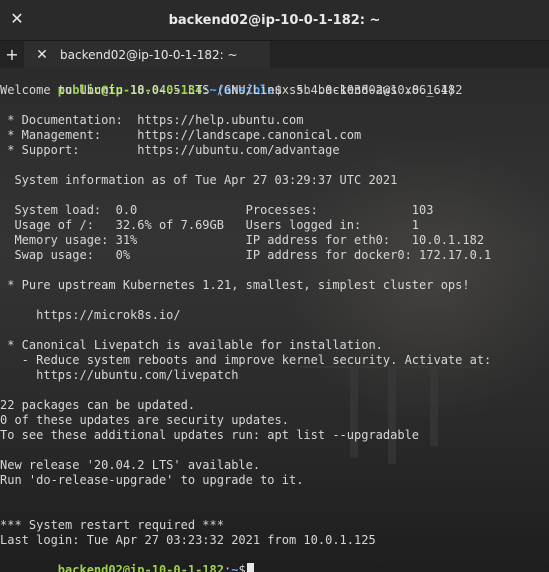 This screenshot has height=572, width=549. I want to click on tab-active: ✕ backend02@ip-10-0-1-182: ~, so click(147, 54).